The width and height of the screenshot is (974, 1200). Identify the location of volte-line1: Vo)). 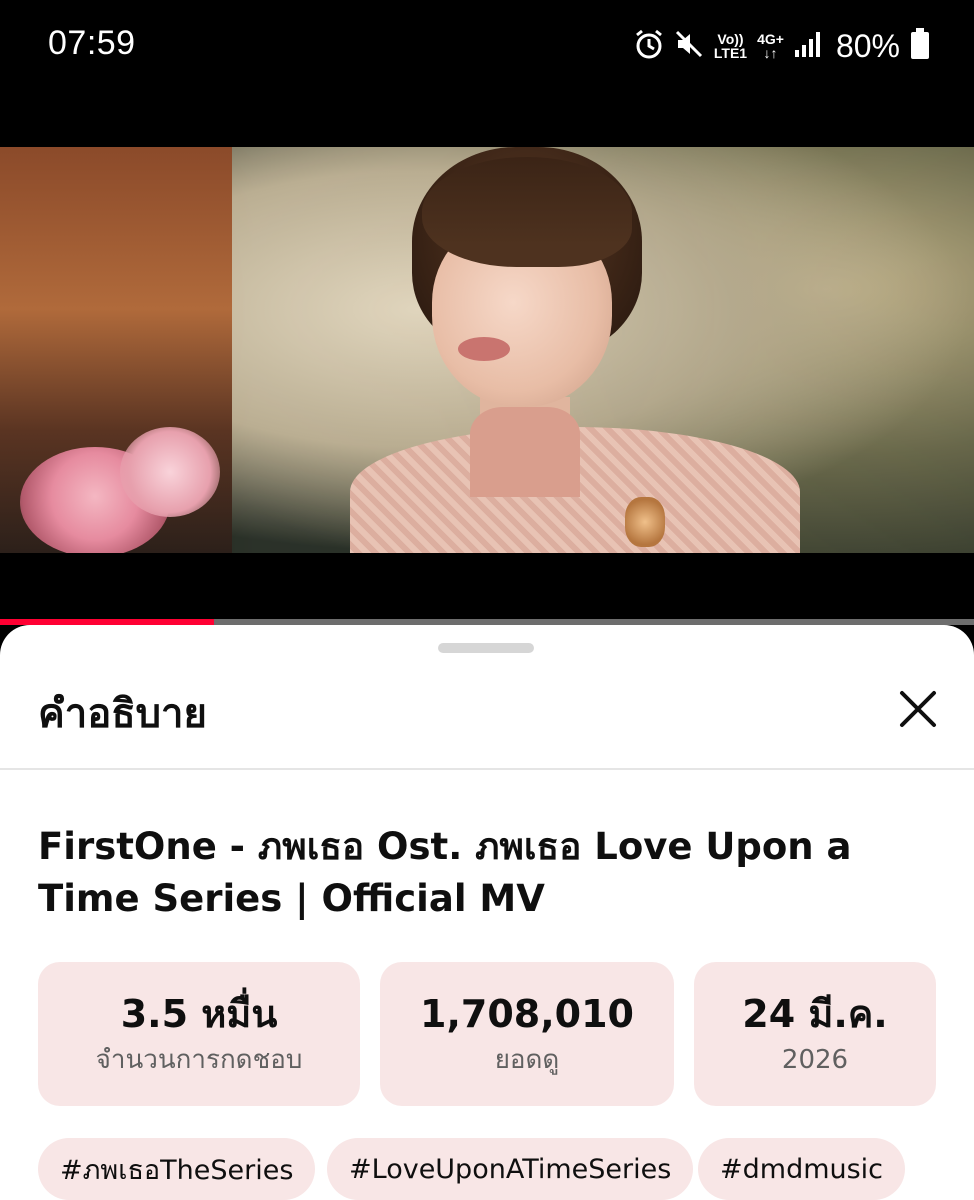
(730, 39).